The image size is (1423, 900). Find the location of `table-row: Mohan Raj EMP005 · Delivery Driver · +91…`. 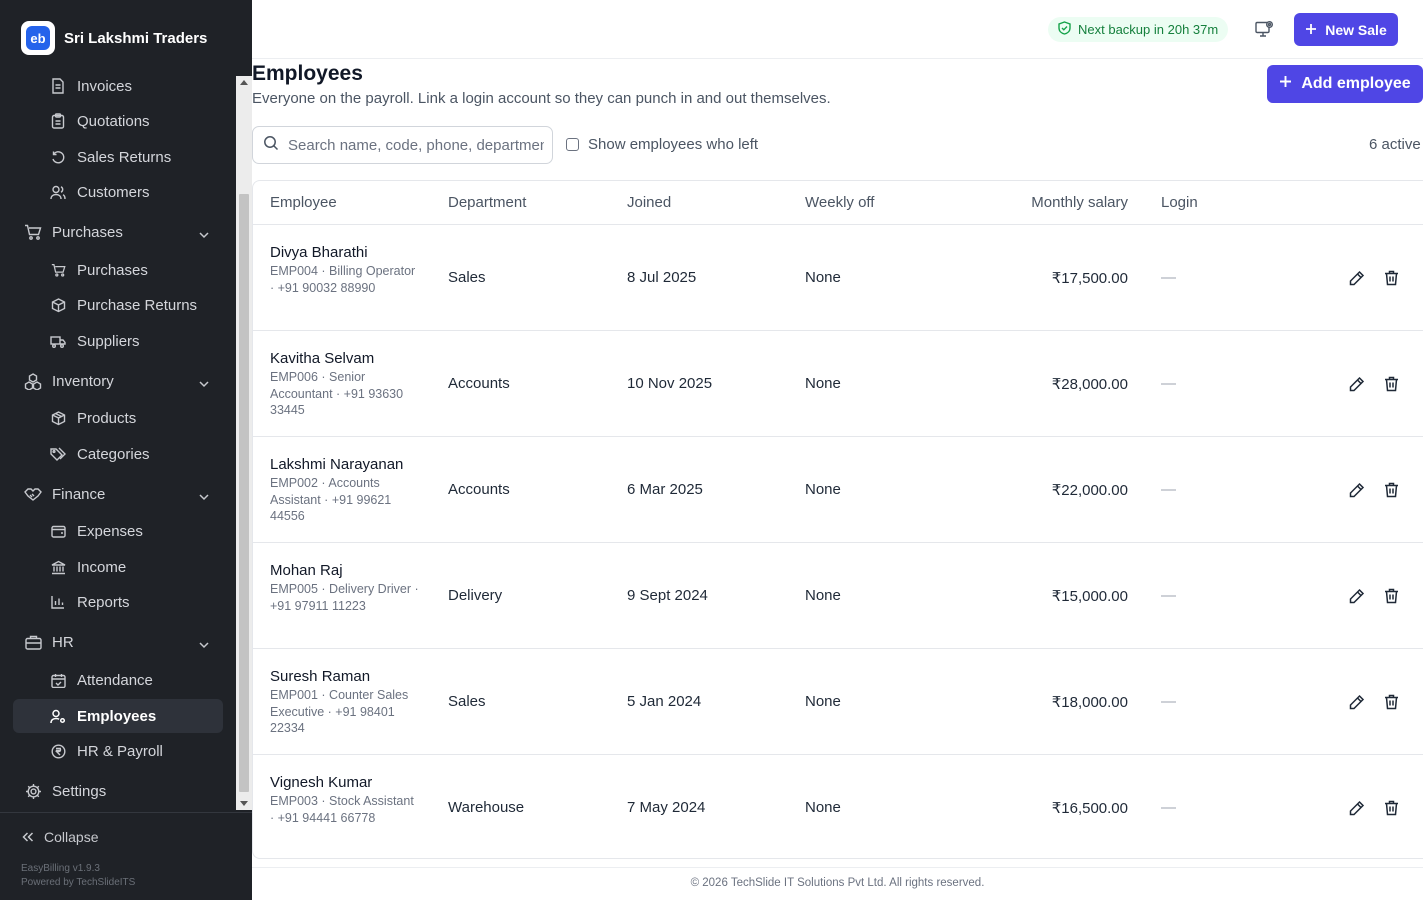

table-row: Mohan Raj EMP005 · Delivery Driver · +91… is located at coordinates (838, 596).